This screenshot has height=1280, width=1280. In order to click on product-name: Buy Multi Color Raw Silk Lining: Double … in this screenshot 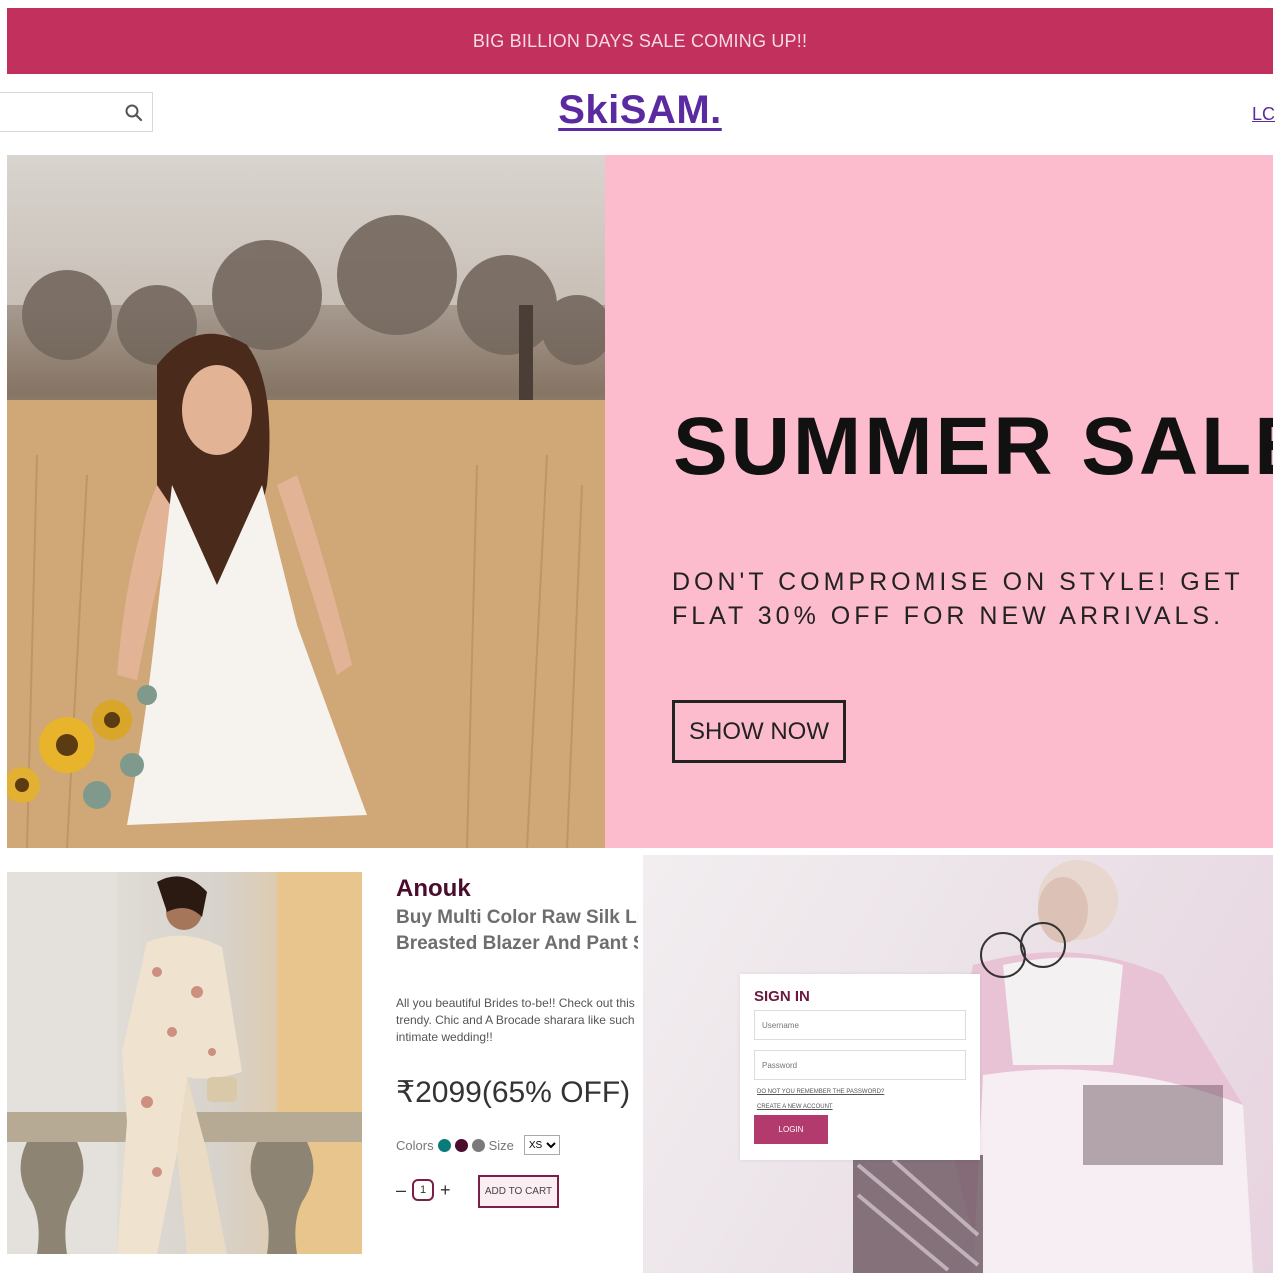, I will do `click(517, 930)`.